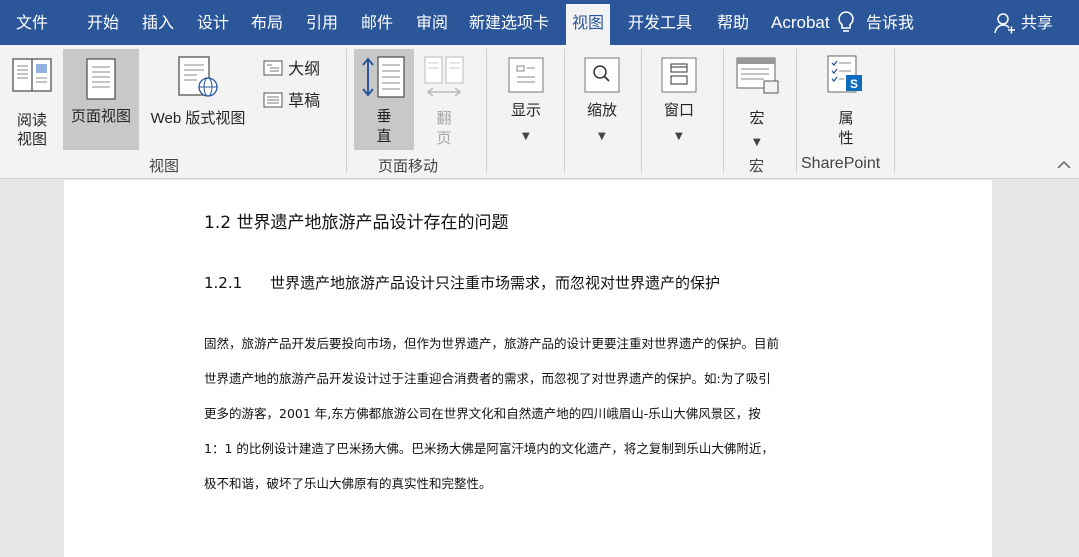 Image resolution: width=1079 pixels, height=557 pixels. Describe the element at coordinates (854, 84) in the screenshot. I see `svg-text: S` at that location.